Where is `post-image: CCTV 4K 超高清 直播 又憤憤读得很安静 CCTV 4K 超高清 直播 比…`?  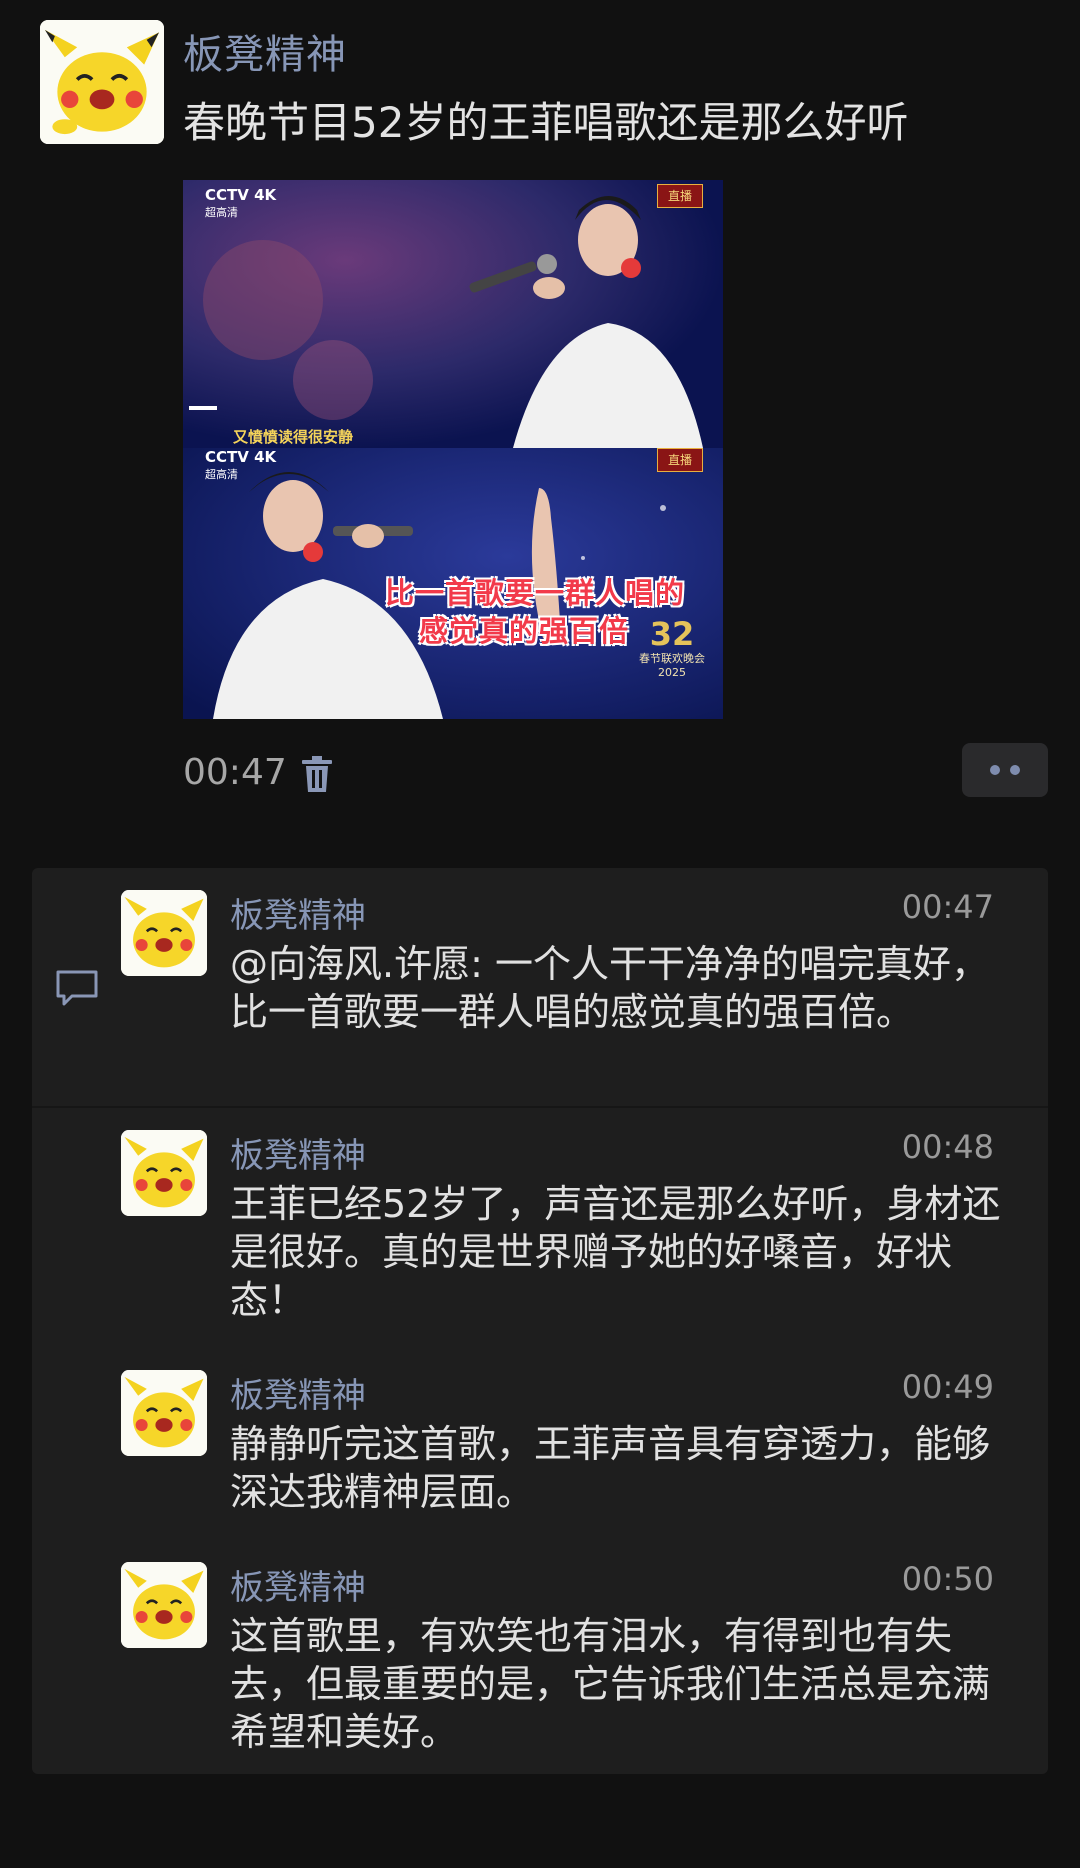 post-image: CCTV 4K 超高清 直播 又憤憤读得很安静 CCTV 4K 超高清 直播 比… is located at coordinates (453, 449).